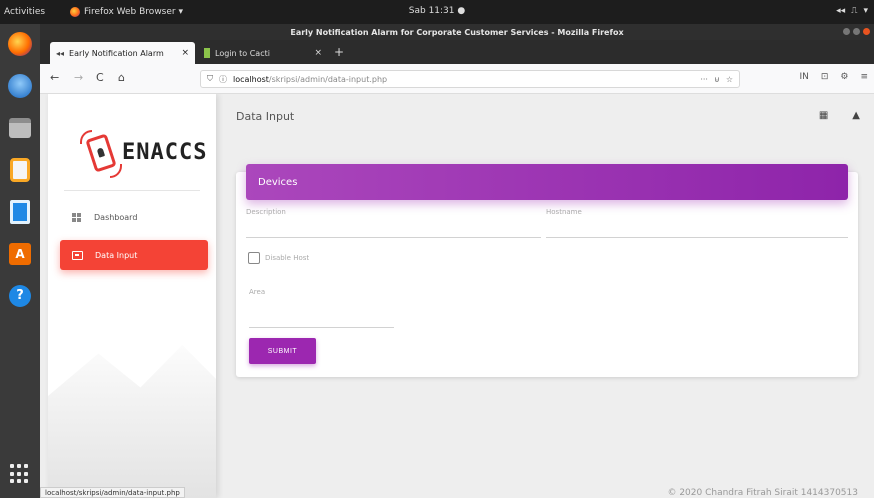 This screenshot has width=874, height=498. What do you see at coordinates (704, 79) in the screenshot?
I see `page-actions-icon: ···` at bounding box center [704, 79].